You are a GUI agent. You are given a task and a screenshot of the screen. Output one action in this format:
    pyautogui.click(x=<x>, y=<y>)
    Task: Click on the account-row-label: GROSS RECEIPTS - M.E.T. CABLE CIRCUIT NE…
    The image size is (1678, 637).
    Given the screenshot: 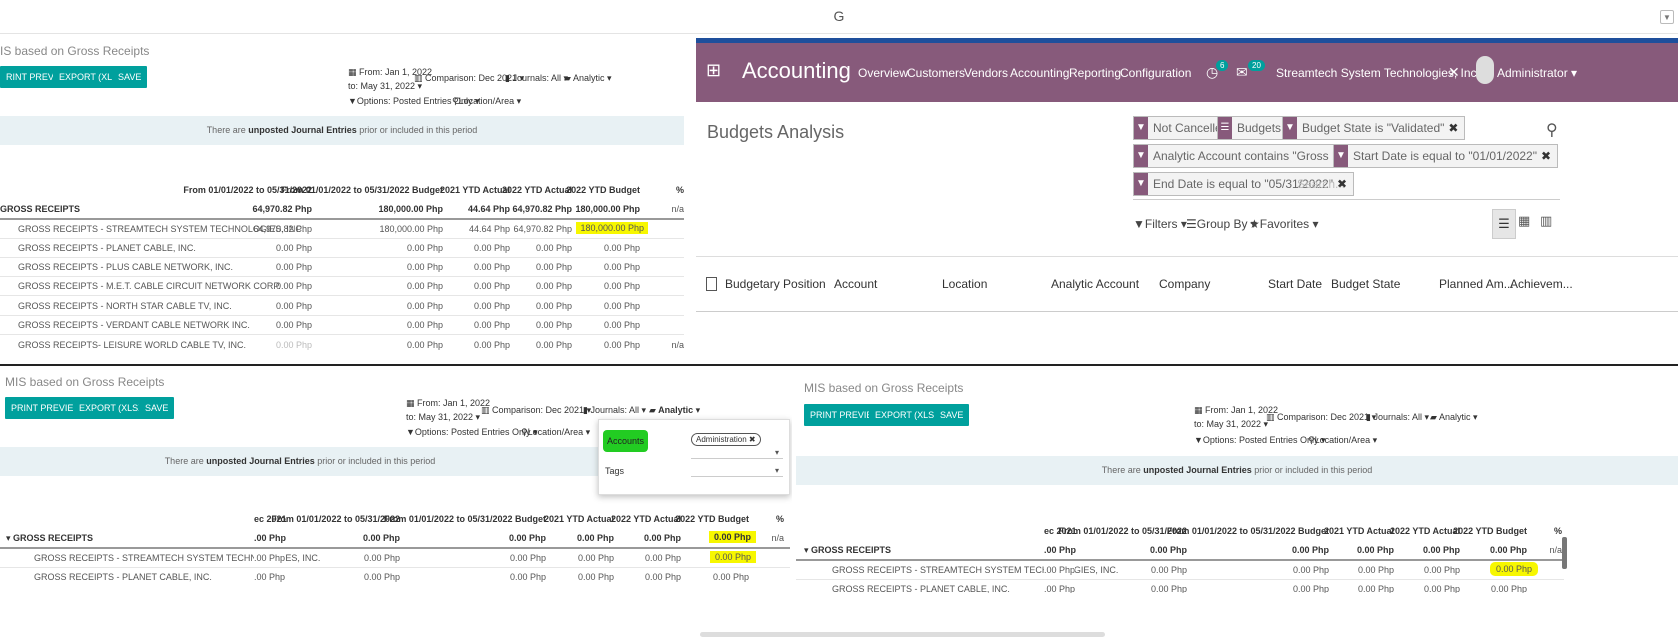 What is the action you would take?
    pyautogui.click(x=149, y=286)
    